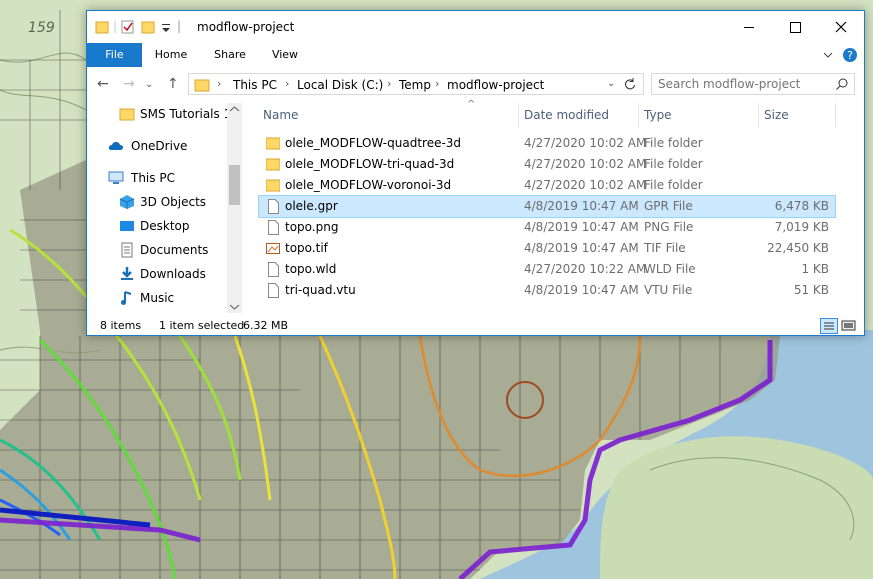  I want to click on search-icon, so click(842, 84).